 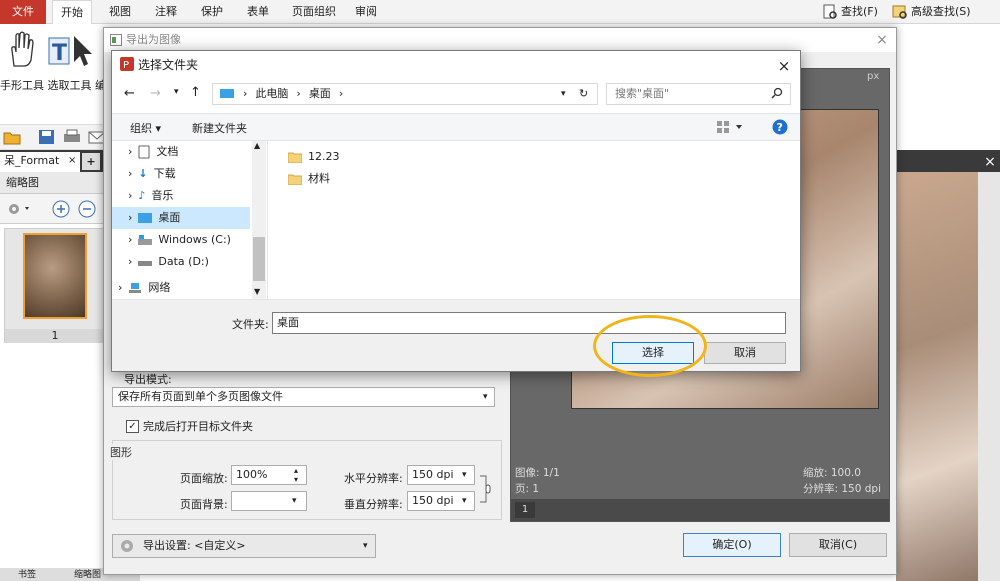 I want to click on settings-gear-icon, so click(x=127, y=546).